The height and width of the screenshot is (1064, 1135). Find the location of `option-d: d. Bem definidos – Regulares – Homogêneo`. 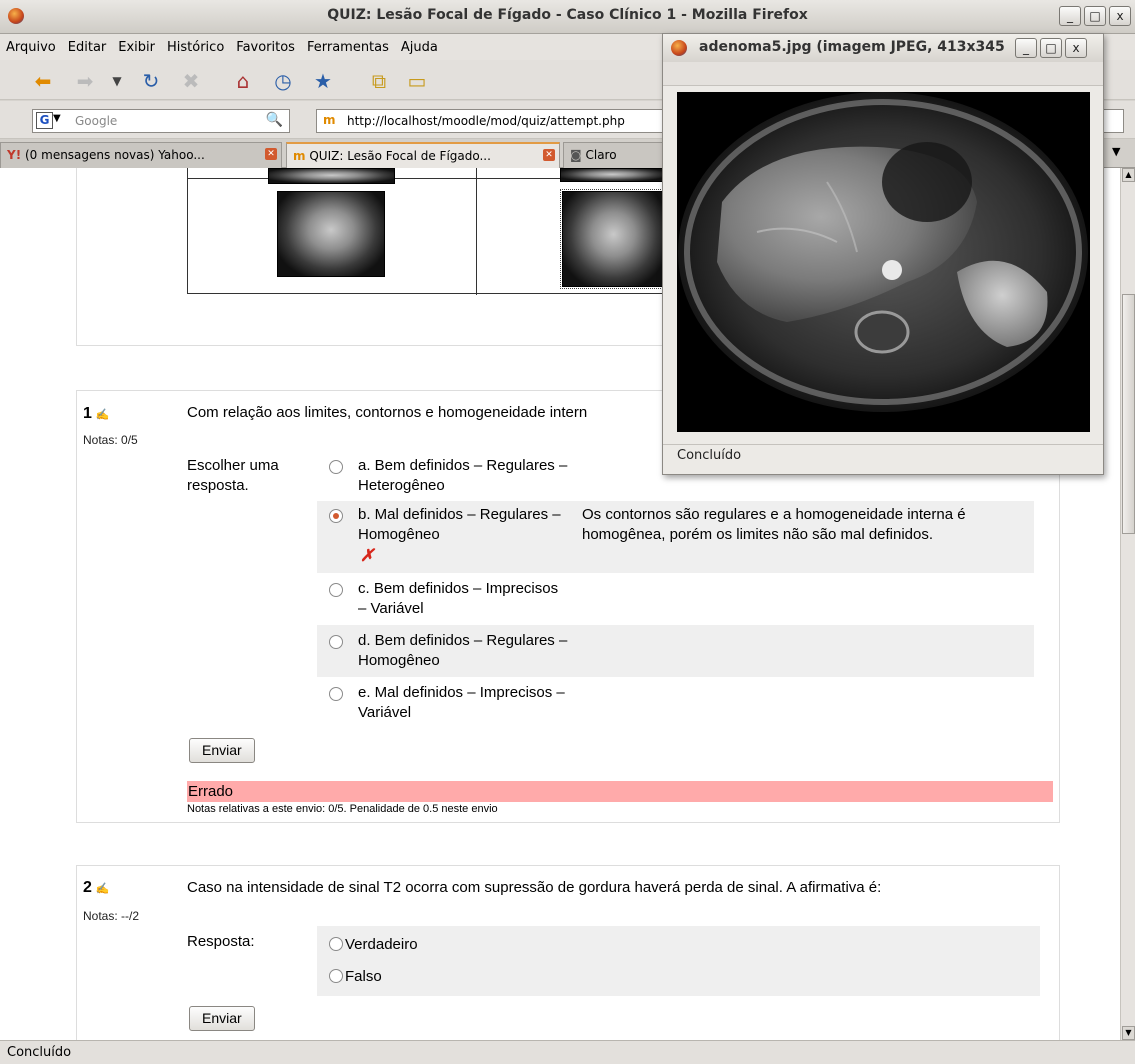

option-d: d. Bem definidos – Regulares – Homogêneo is located at coordinates (675, 651).